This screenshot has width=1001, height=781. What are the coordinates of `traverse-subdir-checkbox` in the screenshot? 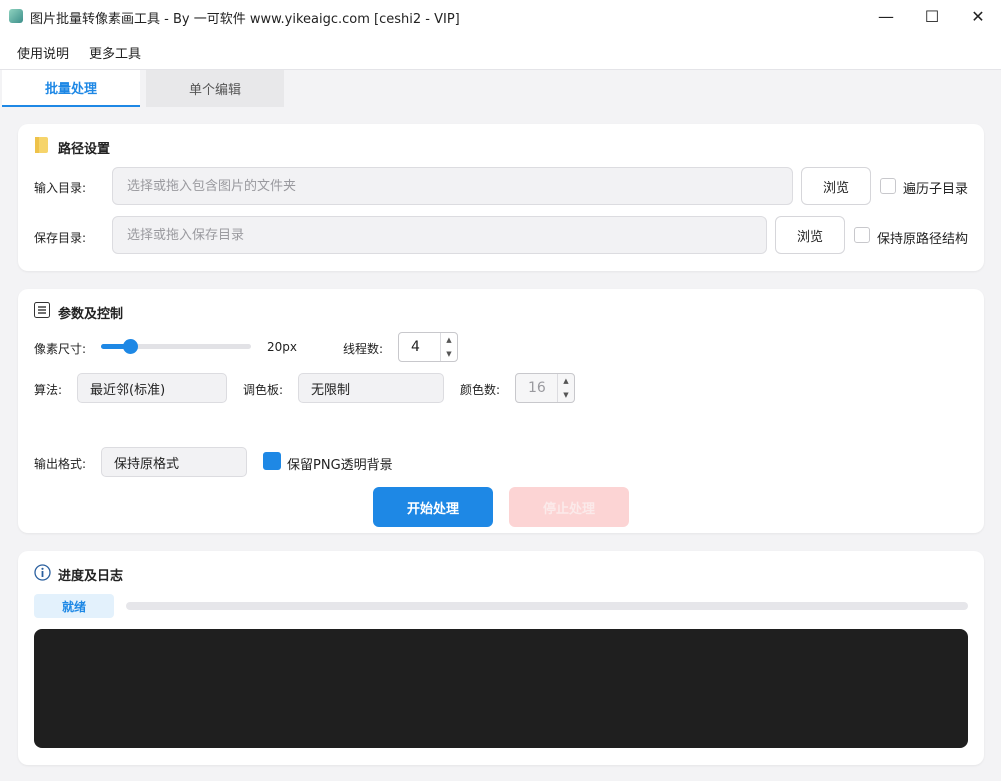 It's located at (888, 186).